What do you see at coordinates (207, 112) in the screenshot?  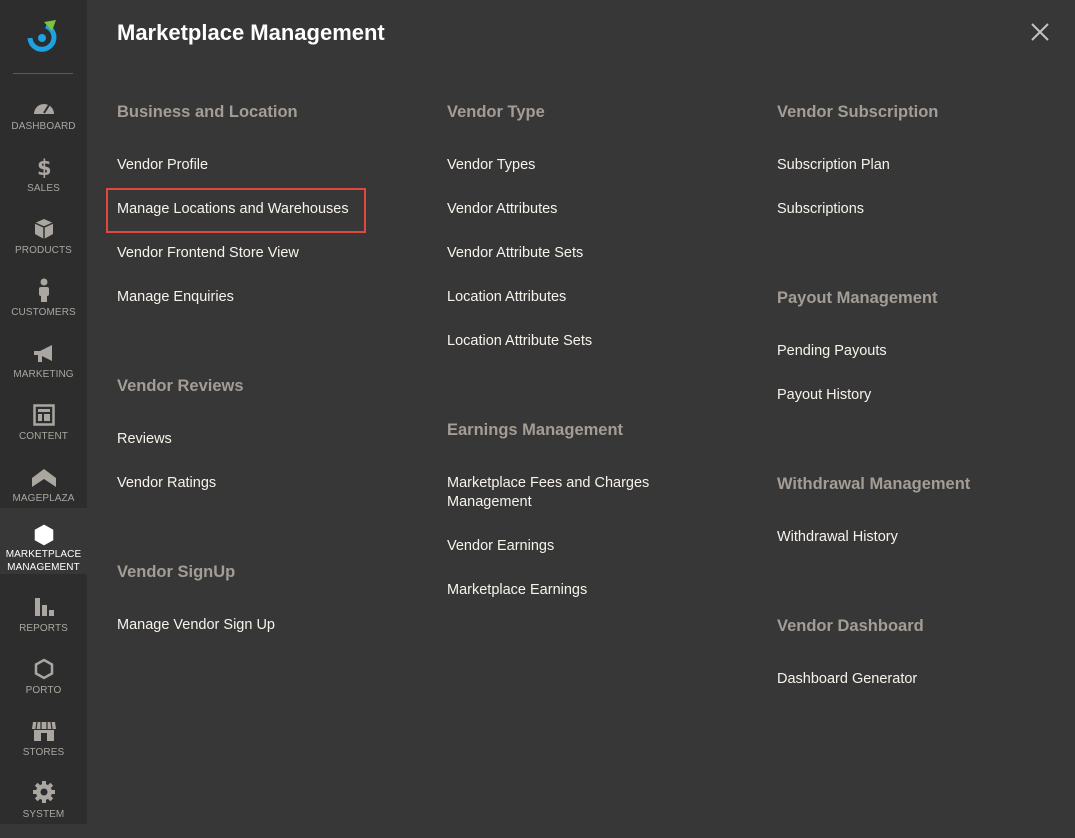 I see `section-title: Business and Location` at bounding box center [207, 112].